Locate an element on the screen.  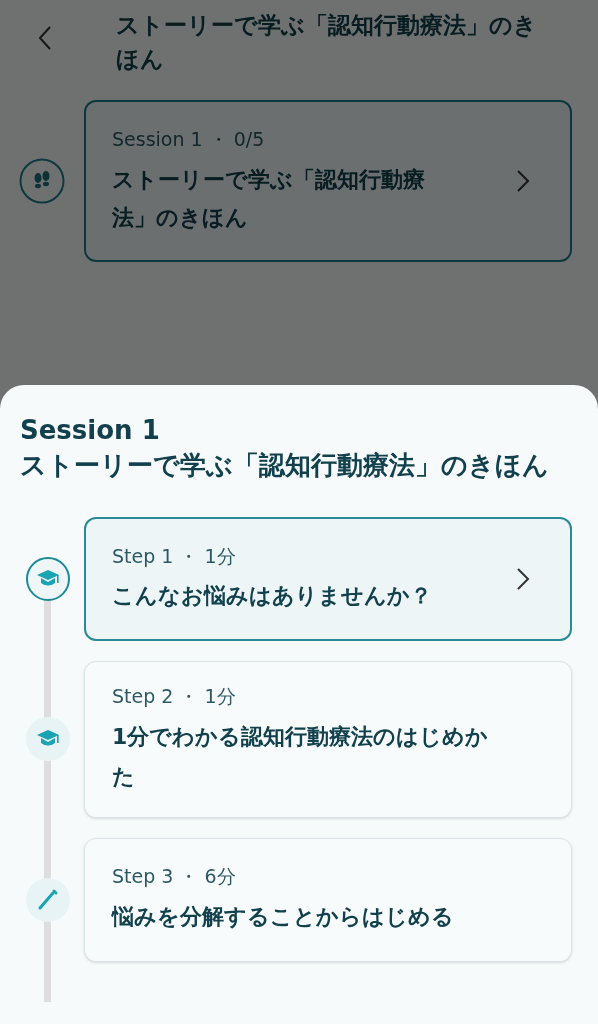
step-card: Step 3 ・ 6分 悩みを分解することからはじめる is located at coordinates (328, 899).